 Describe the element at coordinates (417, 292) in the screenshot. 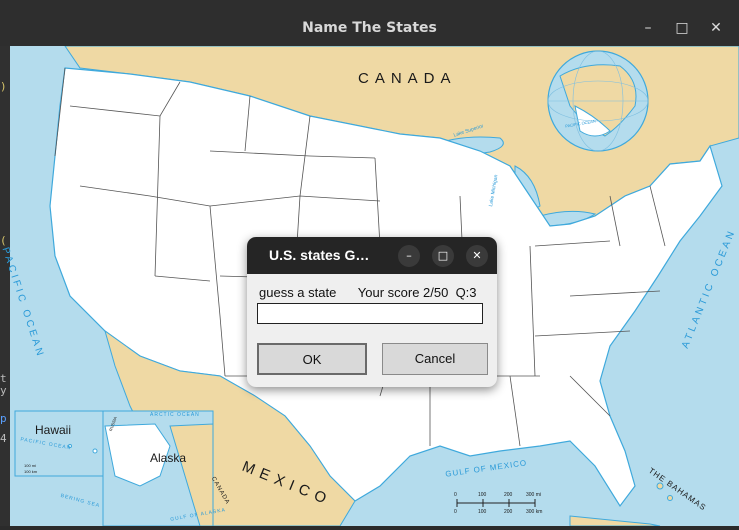

I see `score-text: Your score 2/50 Q:3` at that location.